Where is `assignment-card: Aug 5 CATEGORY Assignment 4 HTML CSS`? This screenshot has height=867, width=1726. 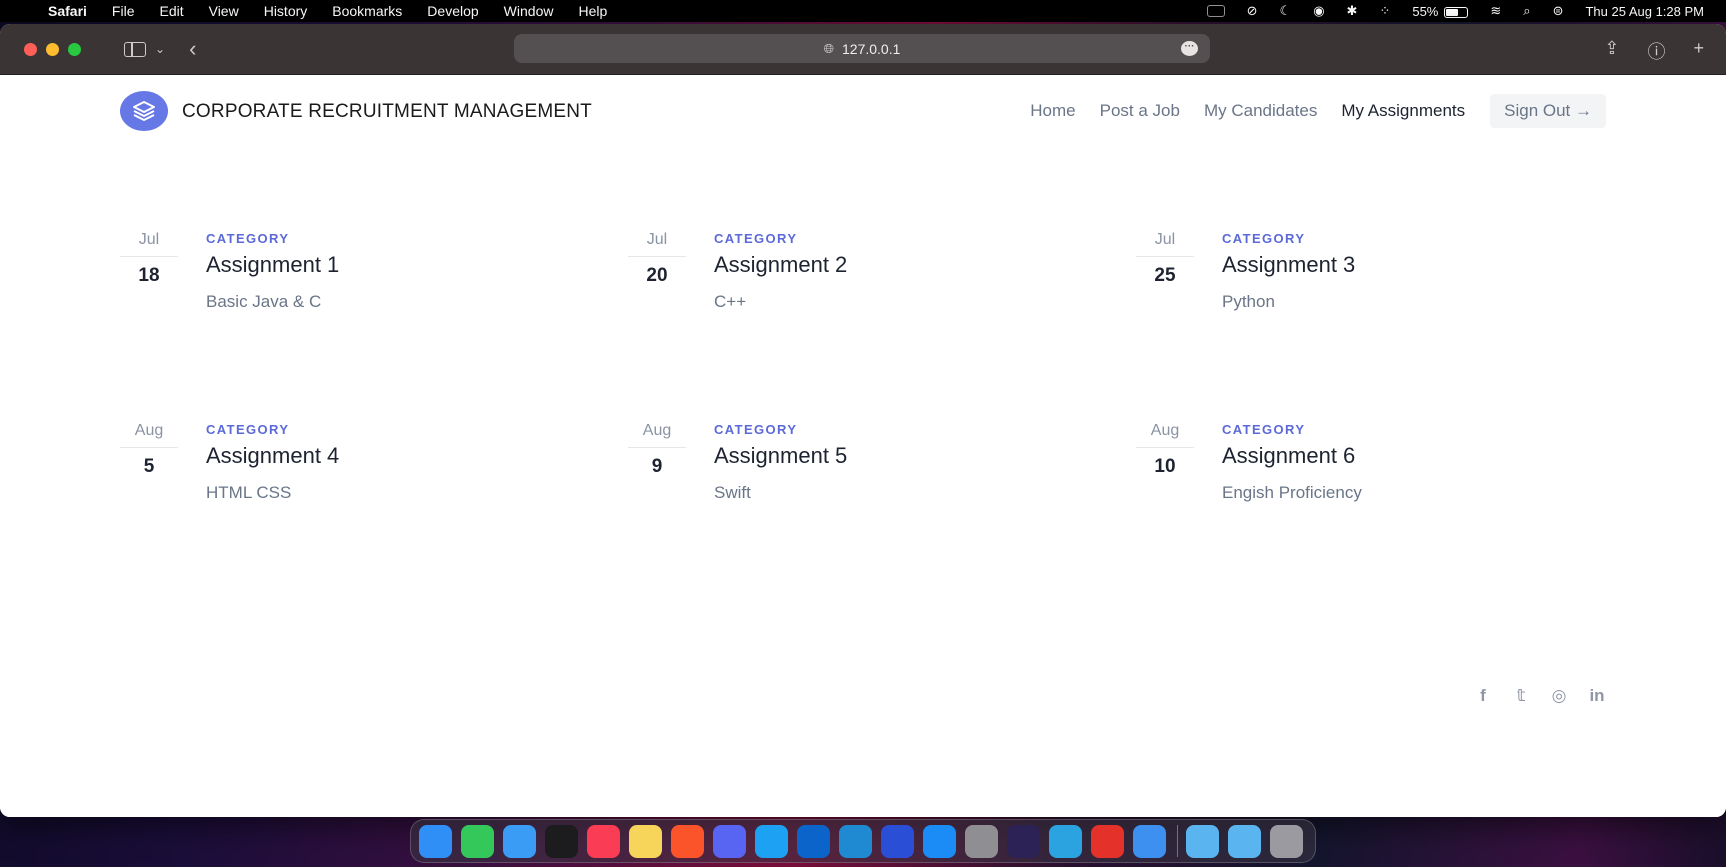
assignment-card: Aug 5 CATEGORY Assignment 4 HTML CSS is located at coordinates (360, 477).